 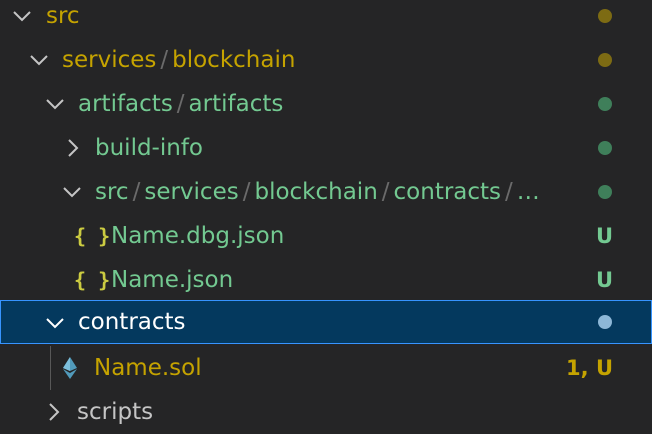 What do you see at coordinates (326, 236) in the screenshot?
I see `tree-item-name-dbg-json: { } Name.dbg.json U` at bounding box center [326, 236].